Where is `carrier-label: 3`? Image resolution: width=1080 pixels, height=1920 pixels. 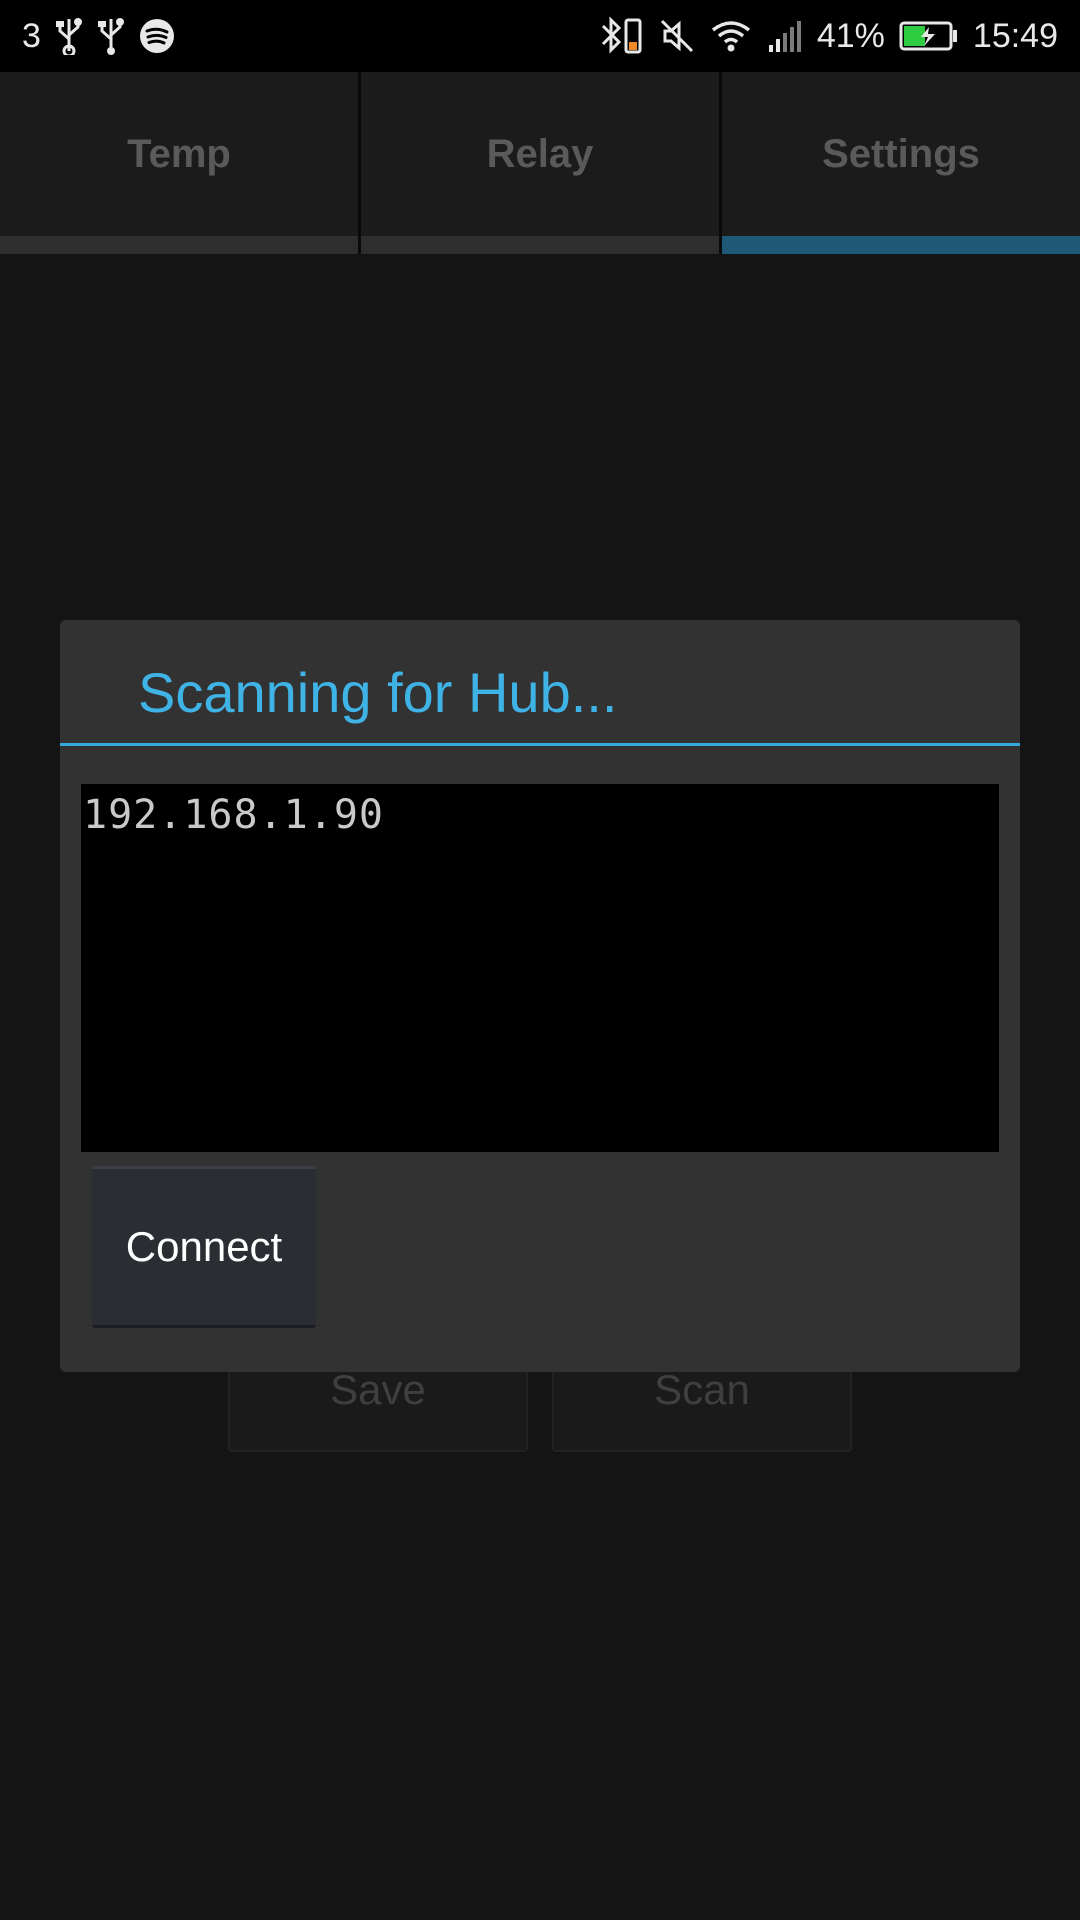
carrier-label: 3 is located at coordinates (31, 35).